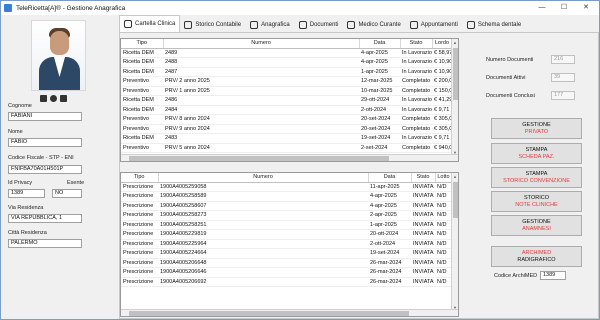 The image size is (600, 320). I want to click on tab-anagrafica: Anagrafica, so click(270, 24).